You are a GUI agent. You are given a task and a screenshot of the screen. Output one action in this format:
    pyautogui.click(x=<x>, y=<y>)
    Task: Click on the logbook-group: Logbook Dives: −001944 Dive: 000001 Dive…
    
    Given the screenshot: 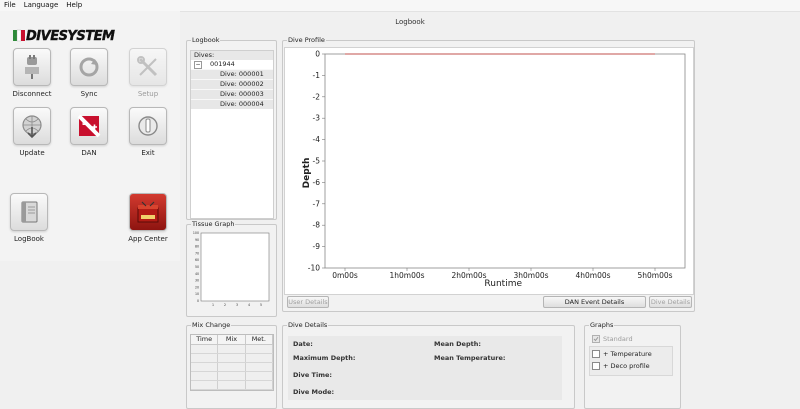 What is the action you would take?
    pyautogui.click(x=231, y=128)
    